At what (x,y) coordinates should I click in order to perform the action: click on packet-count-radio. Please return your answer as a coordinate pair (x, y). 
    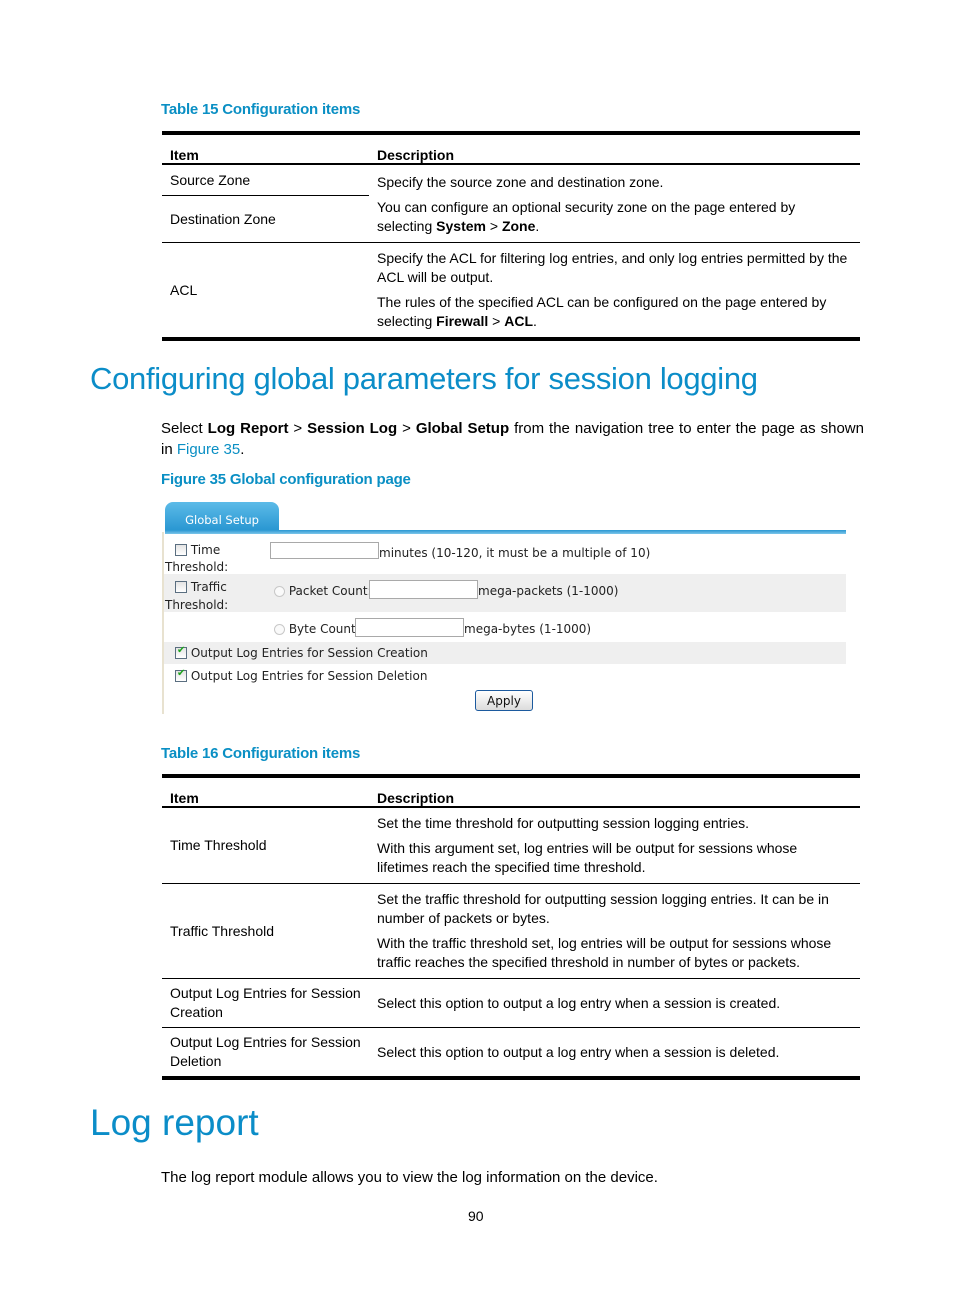
    Looking at the image, I should click on (279, 591).